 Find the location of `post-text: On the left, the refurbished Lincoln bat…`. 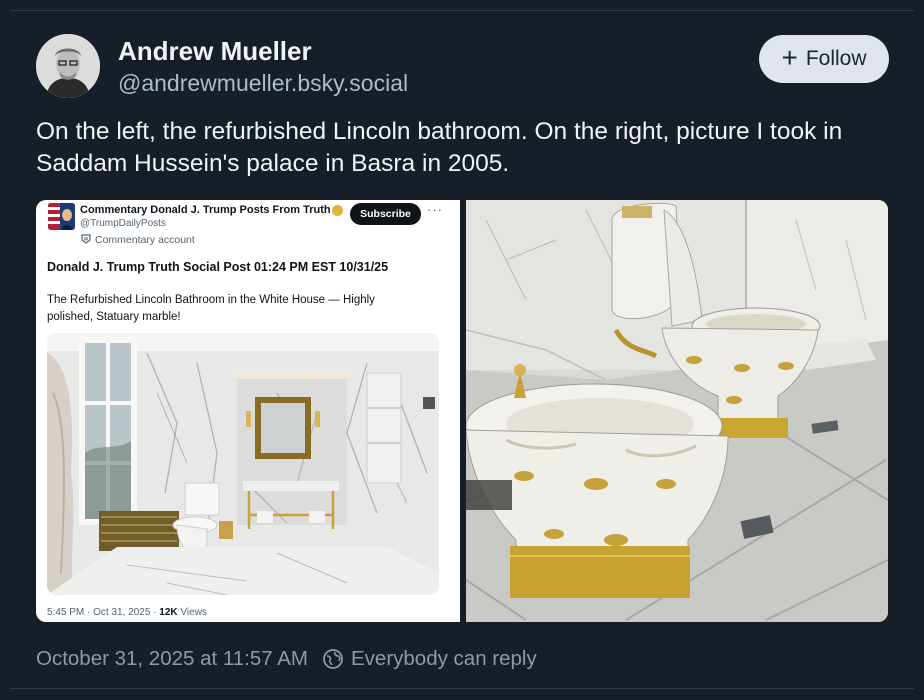

post-text: On the left, the refurbished Lincoln bat… is located at coordinates (439, 147).